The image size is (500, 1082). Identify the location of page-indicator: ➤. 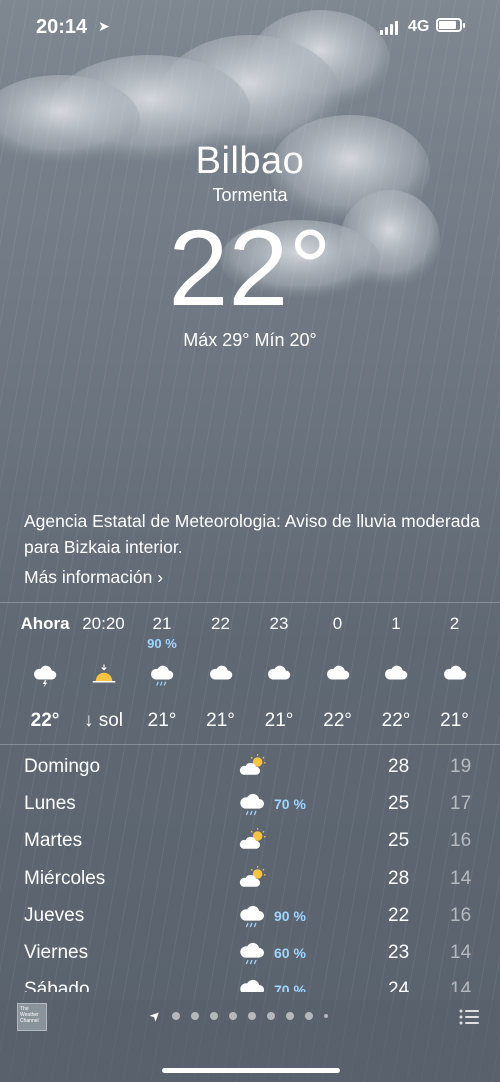
(237, 1015).